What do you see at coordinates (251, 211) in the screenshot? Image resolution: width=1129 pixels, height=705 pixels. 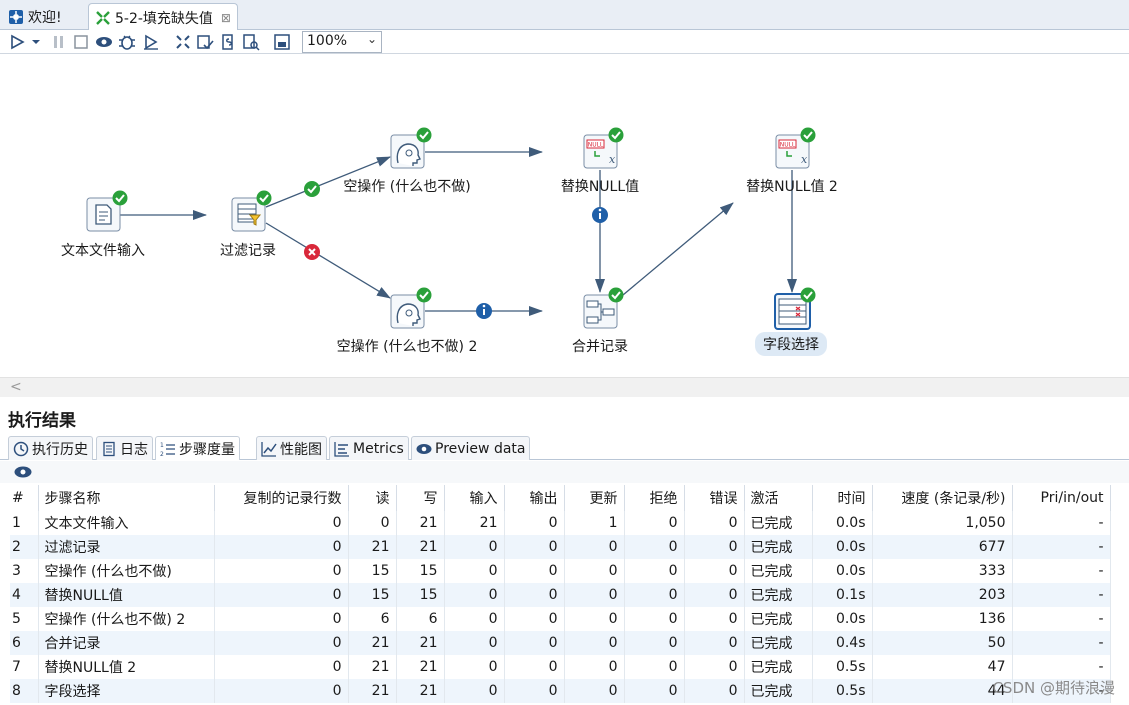 I see `step-filter-rows` at bounding box center [251, 211].